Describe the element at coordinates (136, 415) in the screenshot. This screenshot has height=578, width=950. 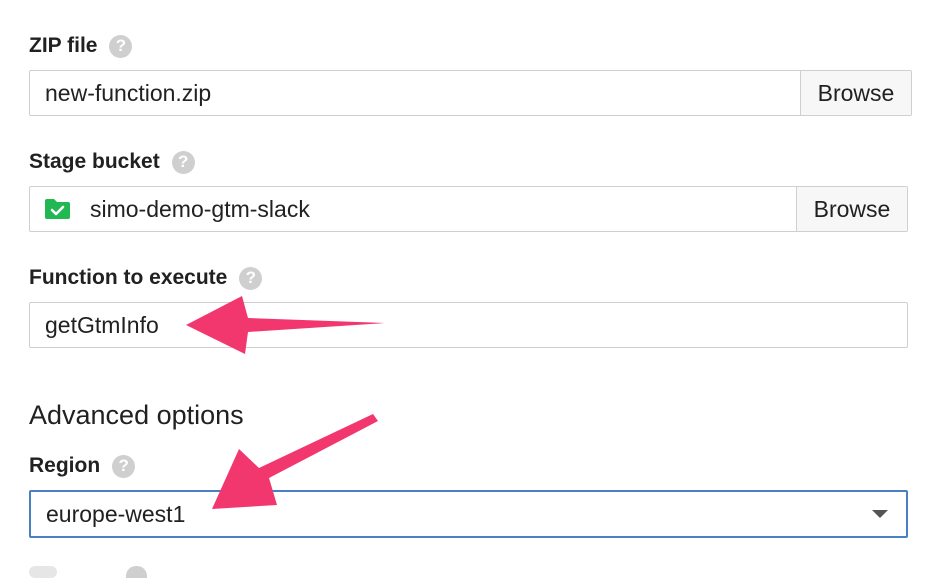
I see `advanced-options-heading: Advanced options` at that location.